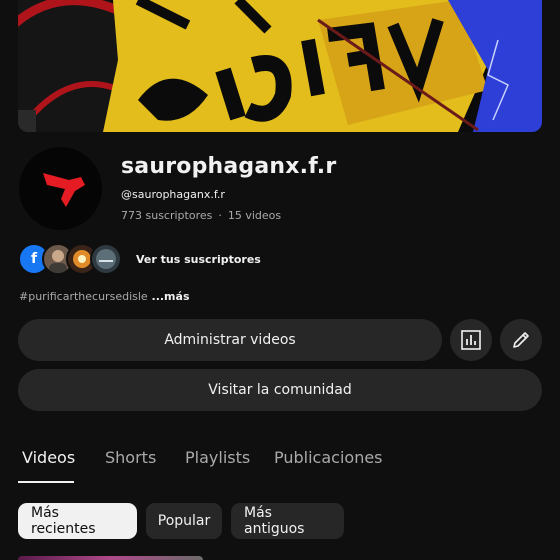 This screenshot has height=560, width=560. I want to click on analytics-button, so click(471, 340).